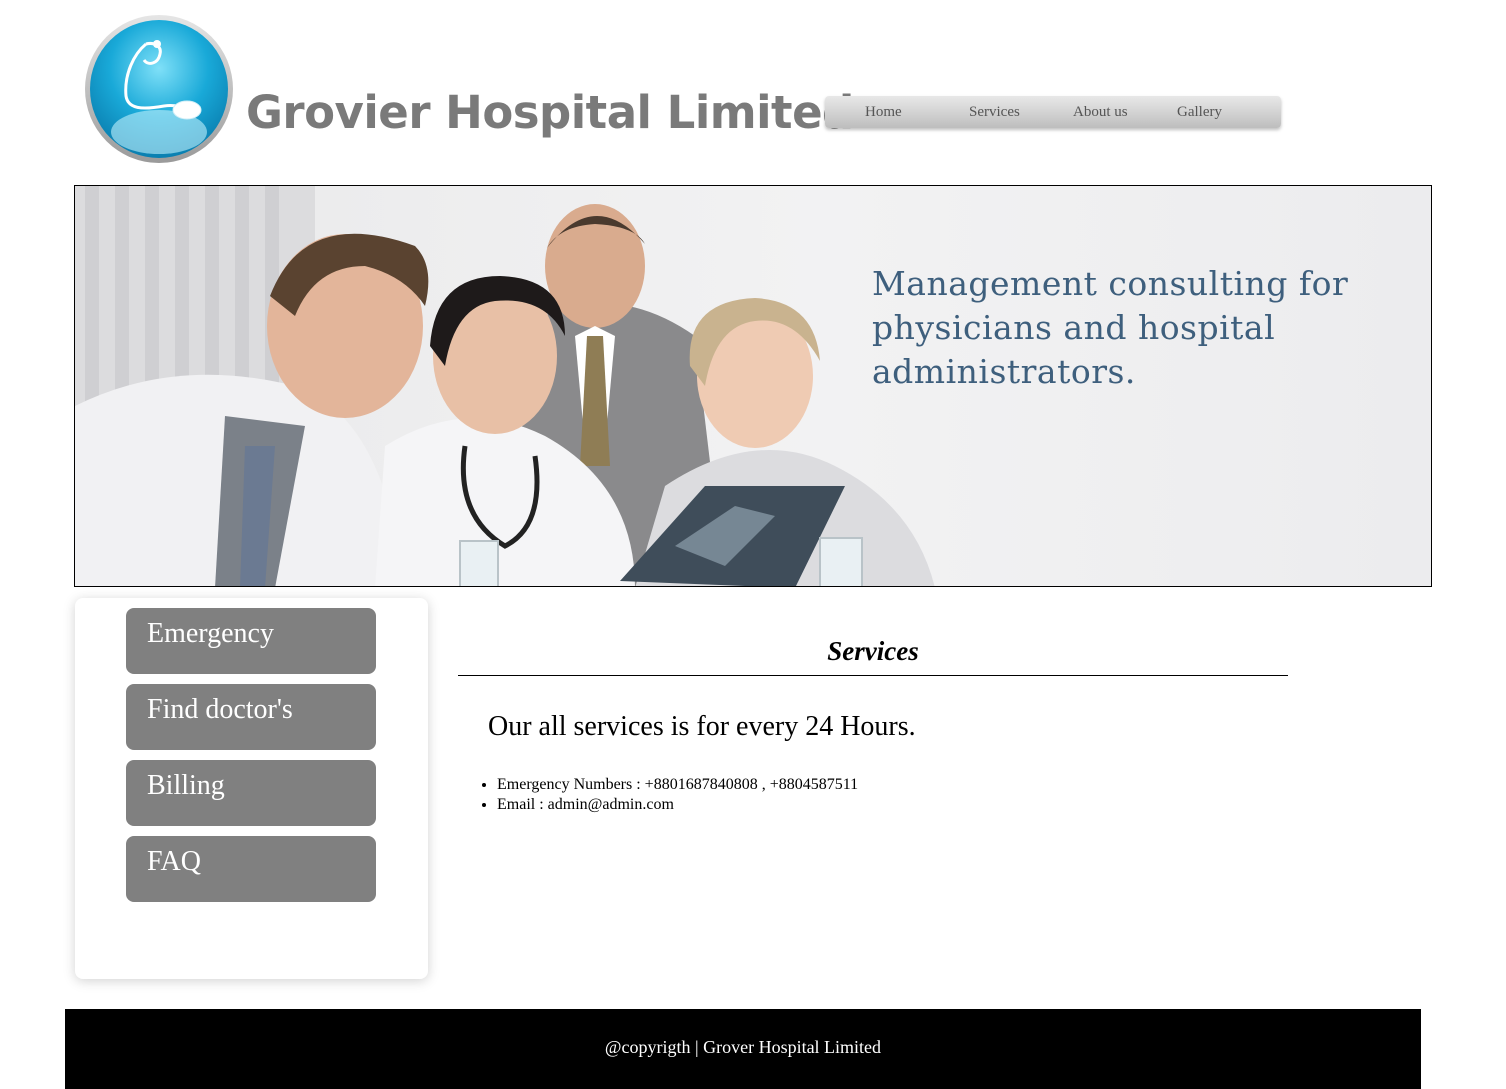 Image resolution: width=1506 pixels, height=1089 pixels. I want to click on sidebar-item-find-doctors: Find doctor's, so click(251, 717).